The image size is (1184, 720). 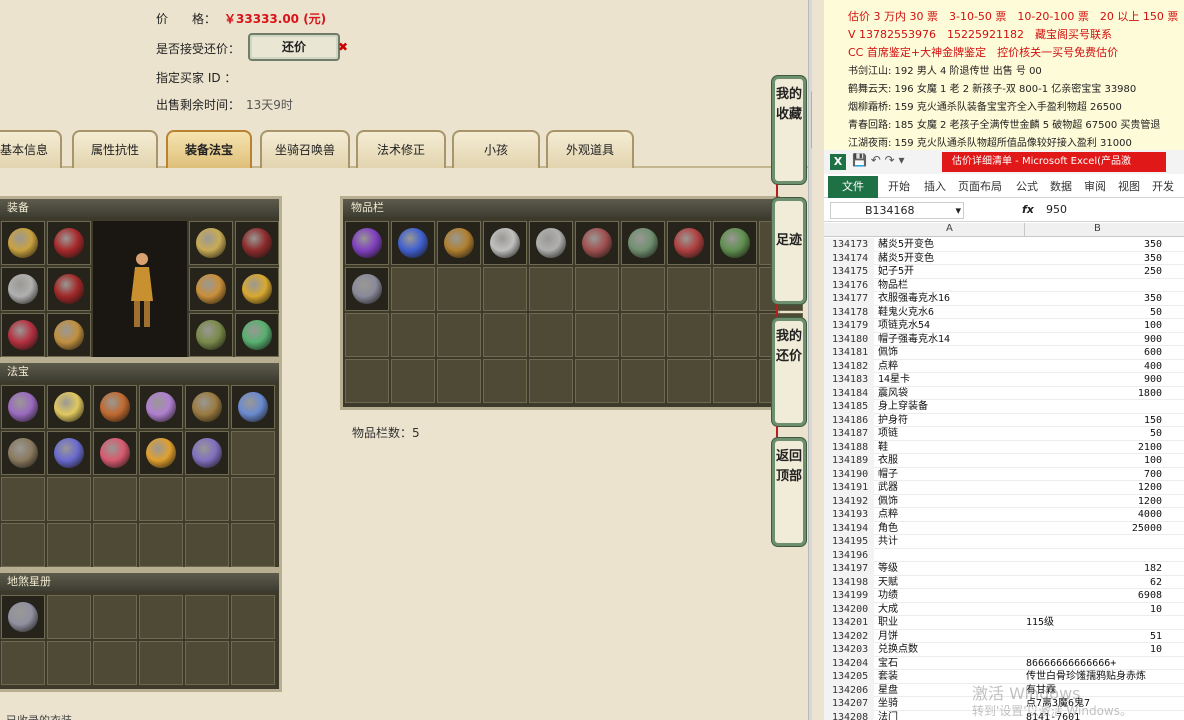 What do you see at coordinates (849, 650) in the screenshot?
I see `row-number: 134203` at bounding box center [849, 650].